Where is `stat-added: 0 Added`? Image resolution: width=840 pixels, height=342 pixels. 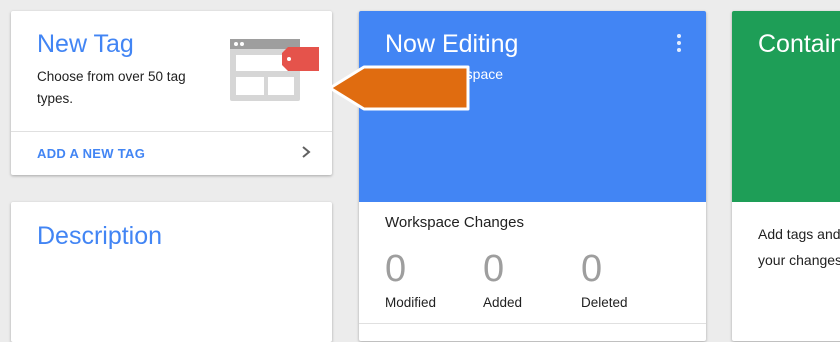 stat-added: 0 Added is located at coordinates (502, 278).